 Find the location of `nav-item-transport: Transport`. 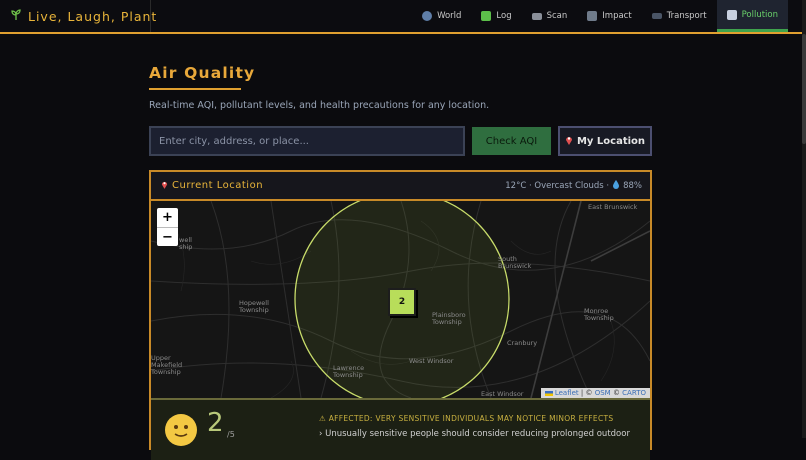

nav-item-transport: Transport is located at coordinates (679, 16).